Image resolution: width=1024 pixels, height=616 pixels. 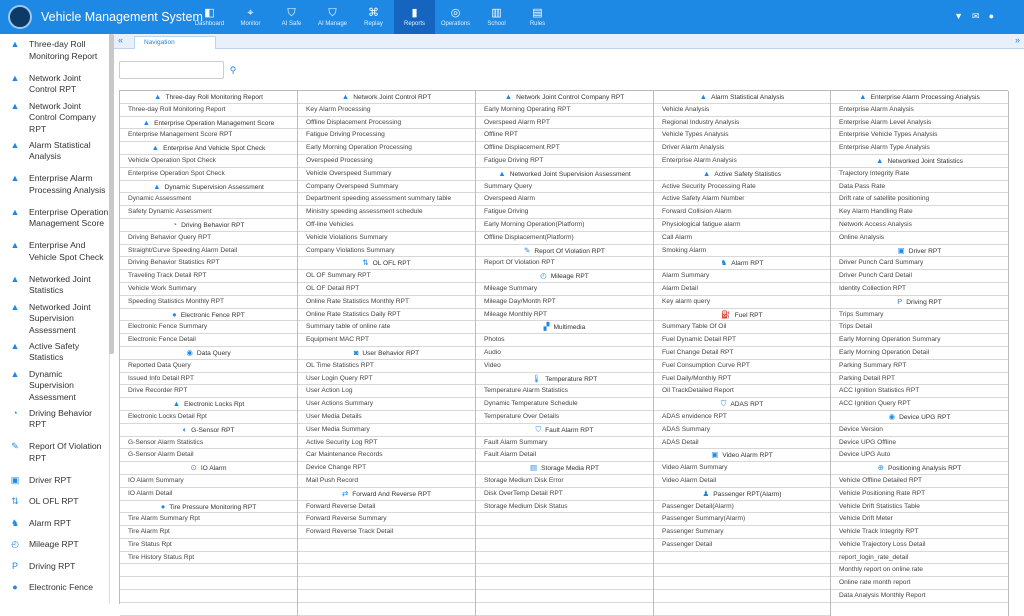 What do you see at coordinates (742, 379) in the screenshot?
I see `report-link: Fuel Daily/Monthly RPT` at bounding box center [742, 379].